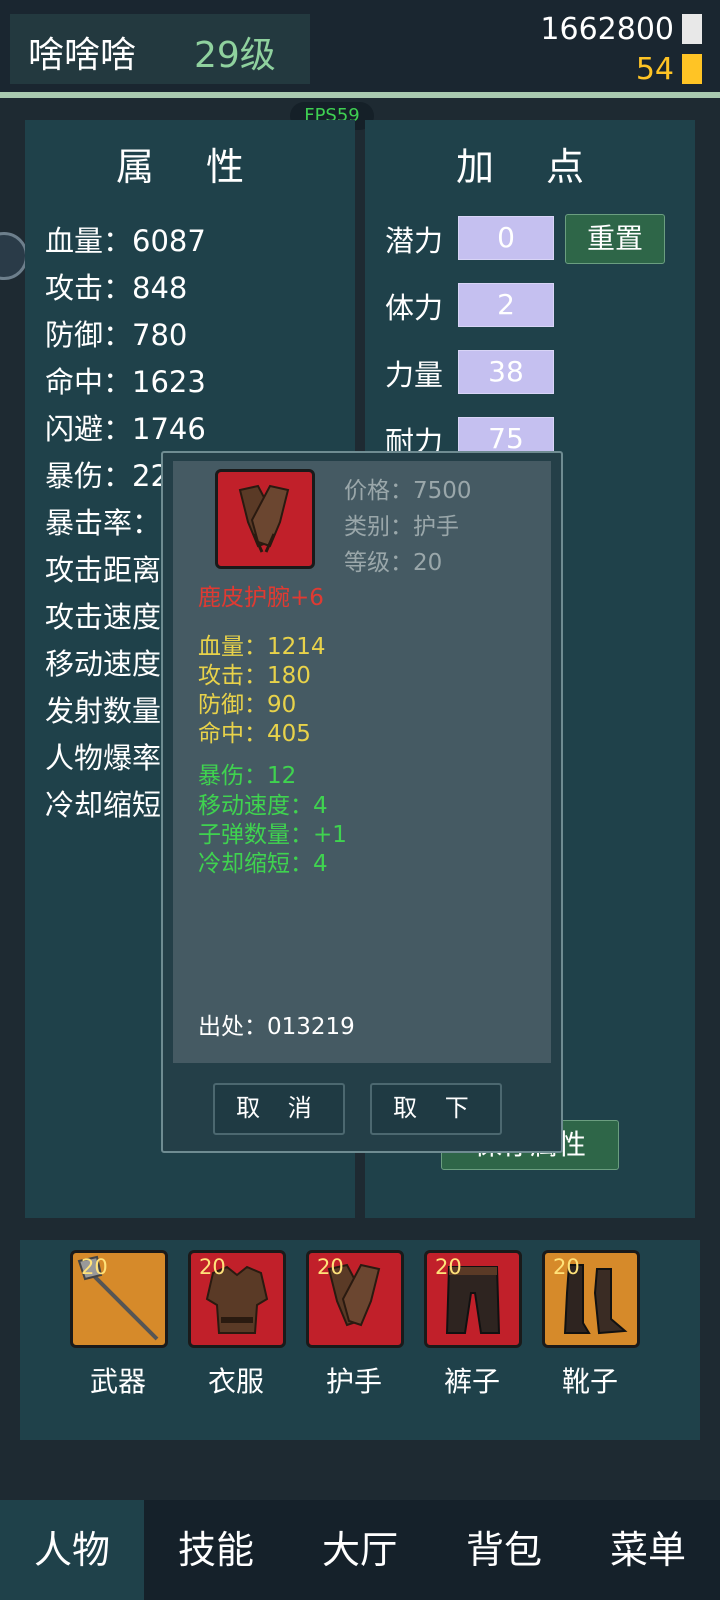 The image size is (720, 1600). What do you see at coordinates (235, 1381) in the screenshot?
I see `slot-label-armor: 衣服` at bounding box center [235, 1381].